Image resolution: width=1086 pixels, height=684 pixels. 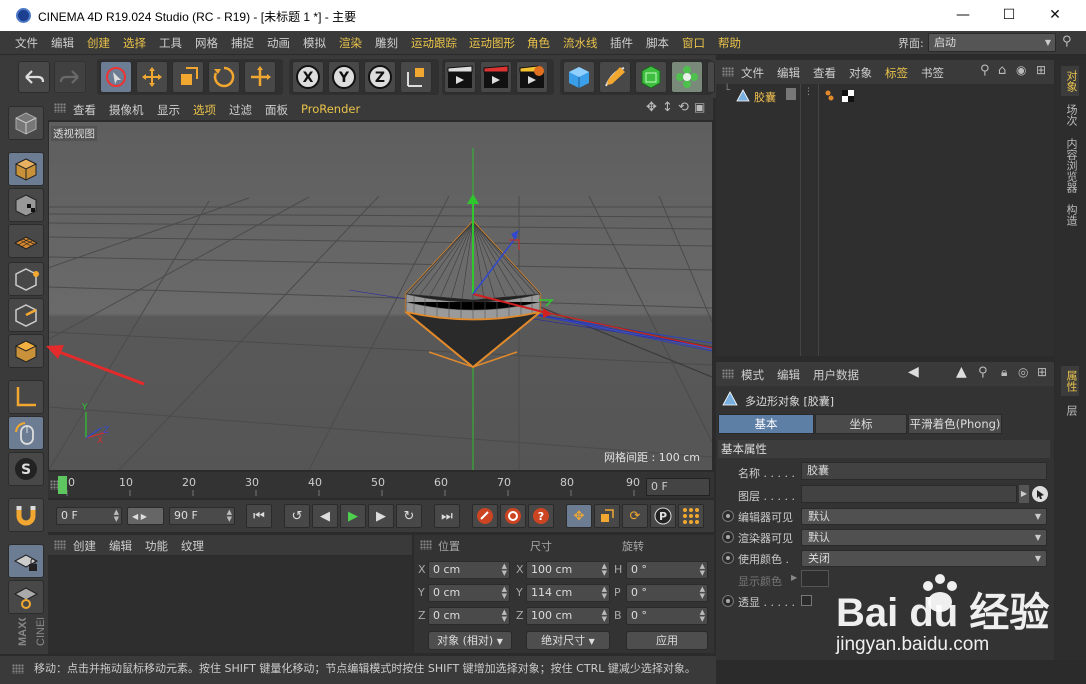 What do you see at coordinates (615, 77) in the screenshot?
I see `add-spline-pen-button` at bounding box center [615, 77].